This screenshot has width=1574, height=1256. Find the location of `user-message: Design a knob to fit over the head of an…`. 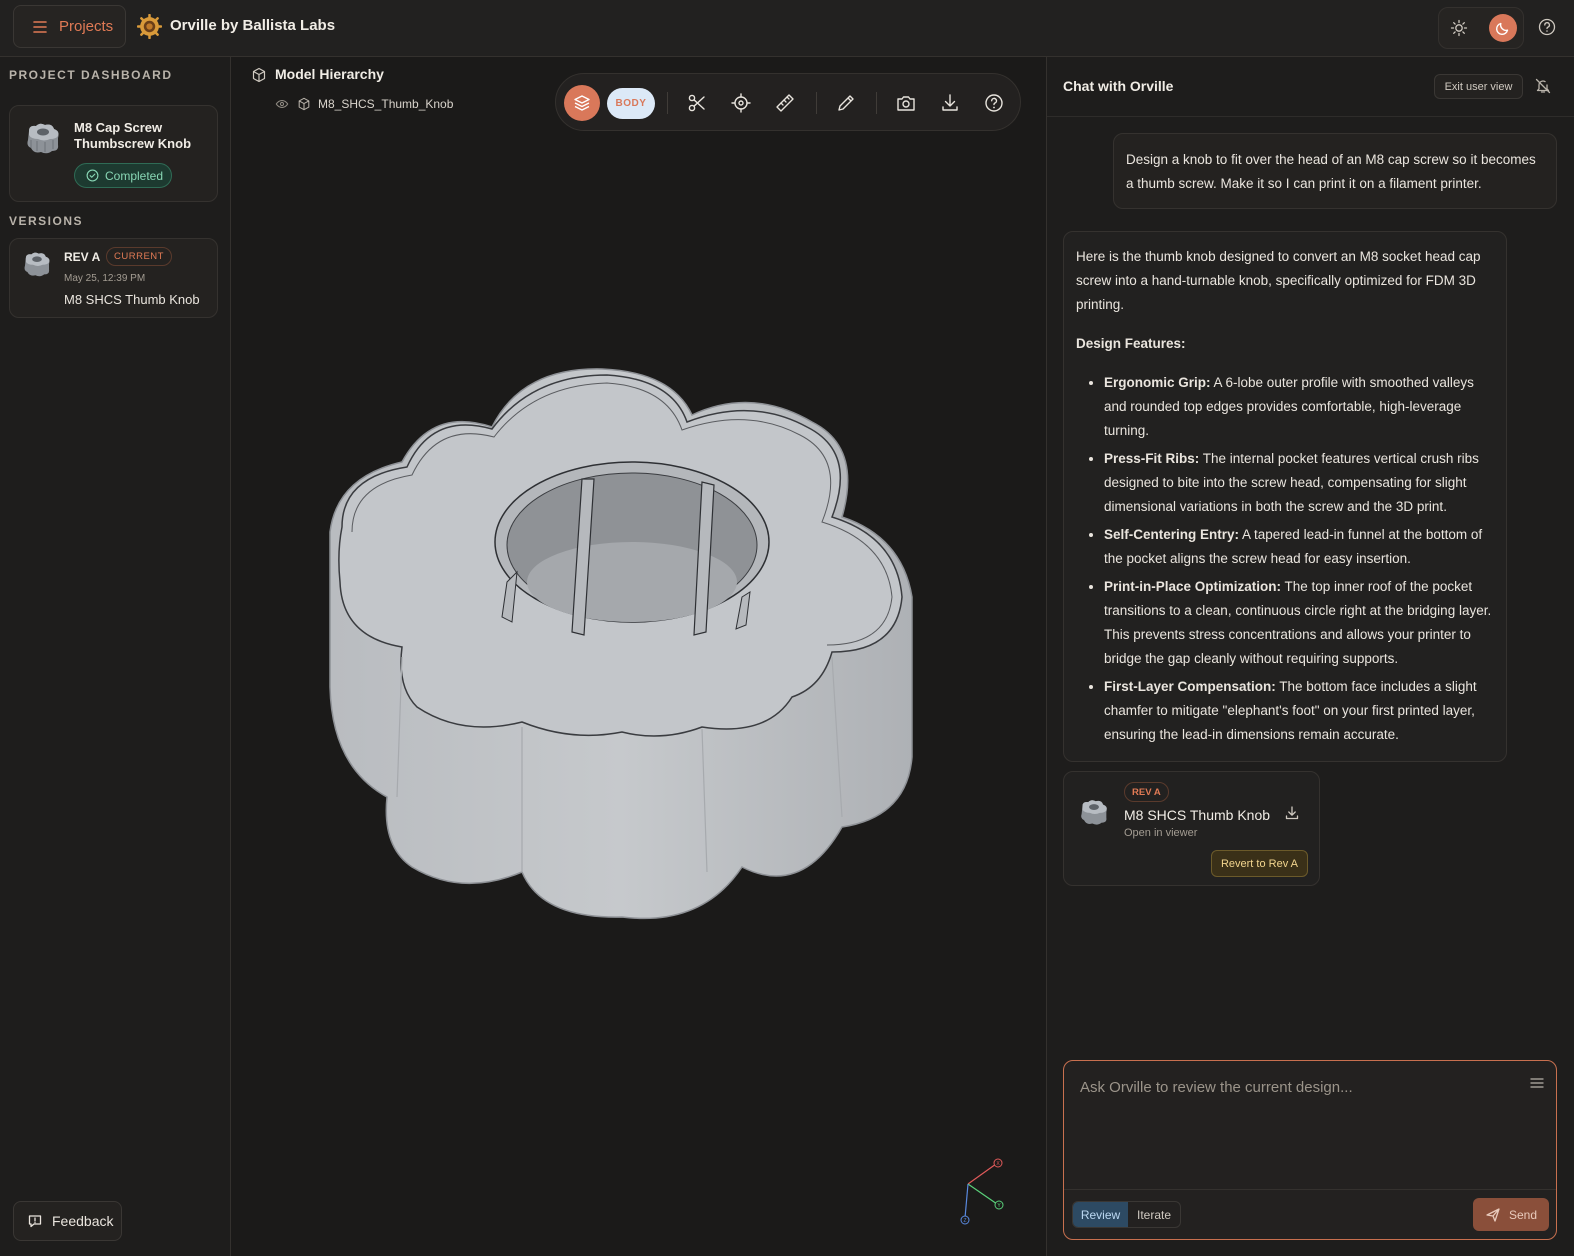

user-message: Design a knob to fit over the head of an… is located at coordinates (1335, 171).